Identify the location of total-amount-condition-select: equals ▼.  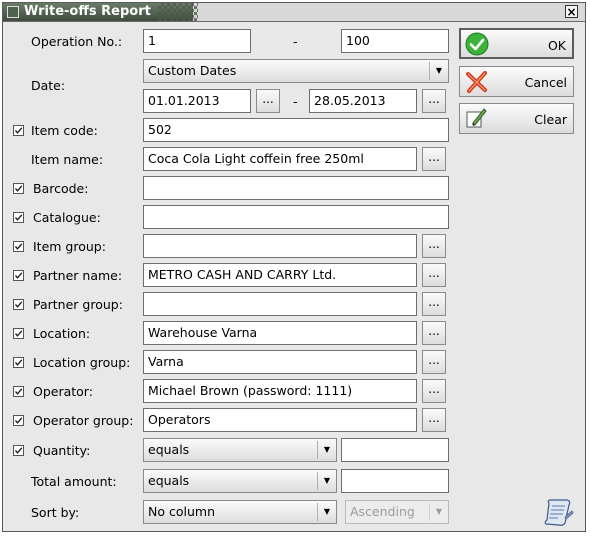
(240, 481).